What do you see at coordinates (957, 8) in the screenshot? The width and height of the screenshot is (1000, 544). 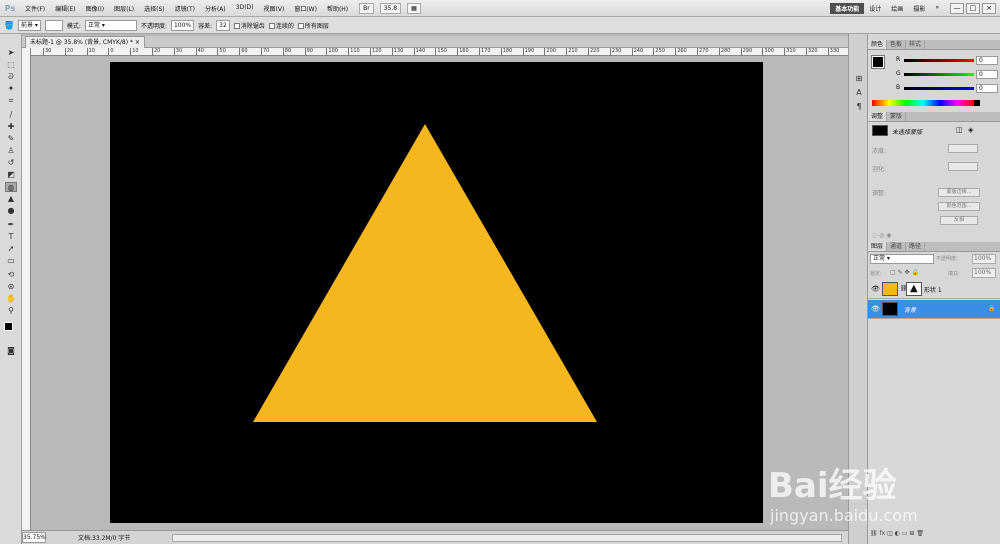 I see `minimize-icon: —` at bounding box center [957, 8].